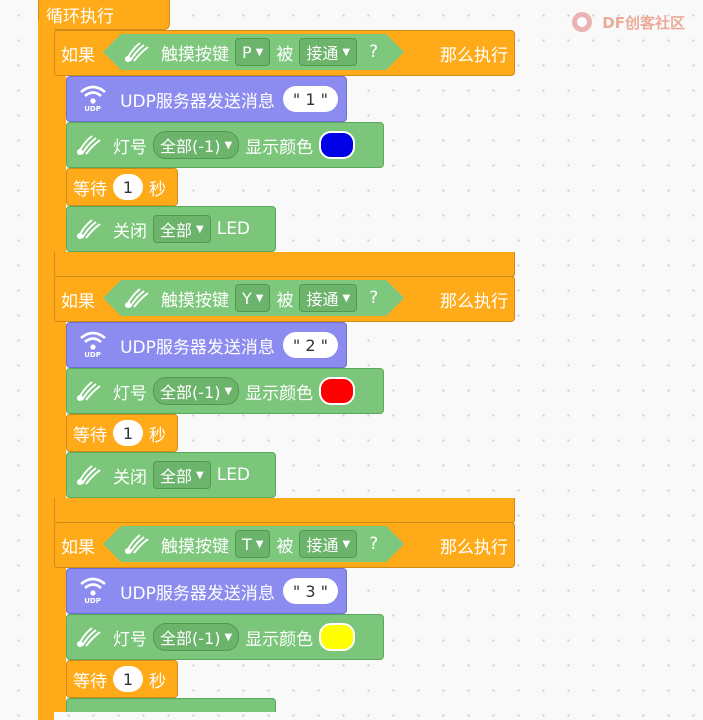 This screenshot has width=703, height=720. I want to click on udp-send-block: UDP UDP服务器发送消息 " 2 ", so click(206, 345).